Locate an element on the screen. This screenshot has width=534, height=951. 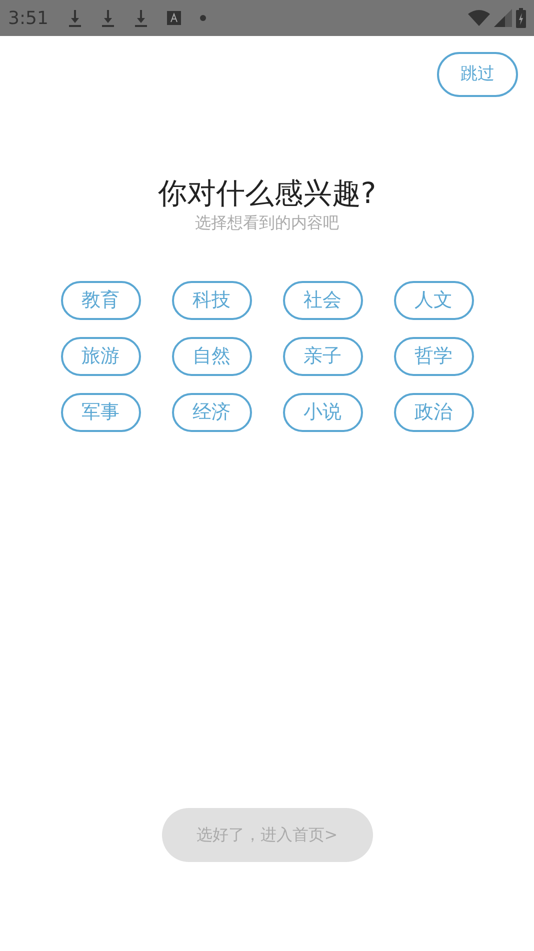
topic-tag: 旅游 is located at coordinates (100, 356).